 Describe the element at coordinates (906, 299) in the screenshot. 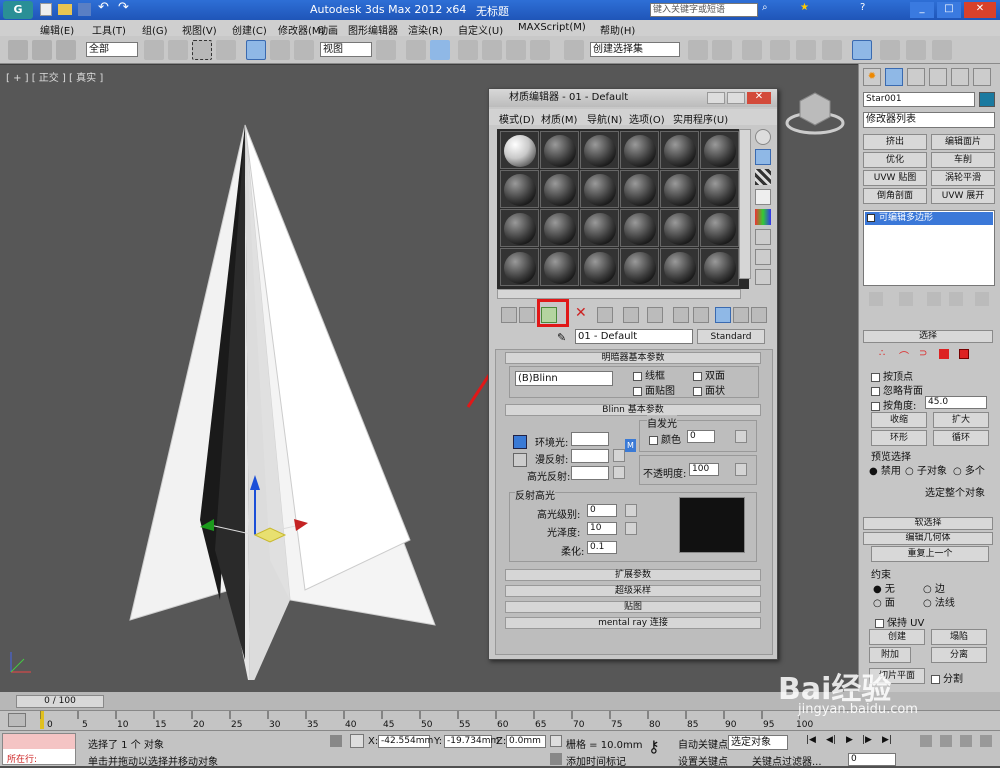

I see `show-end-result-icon` at that location.